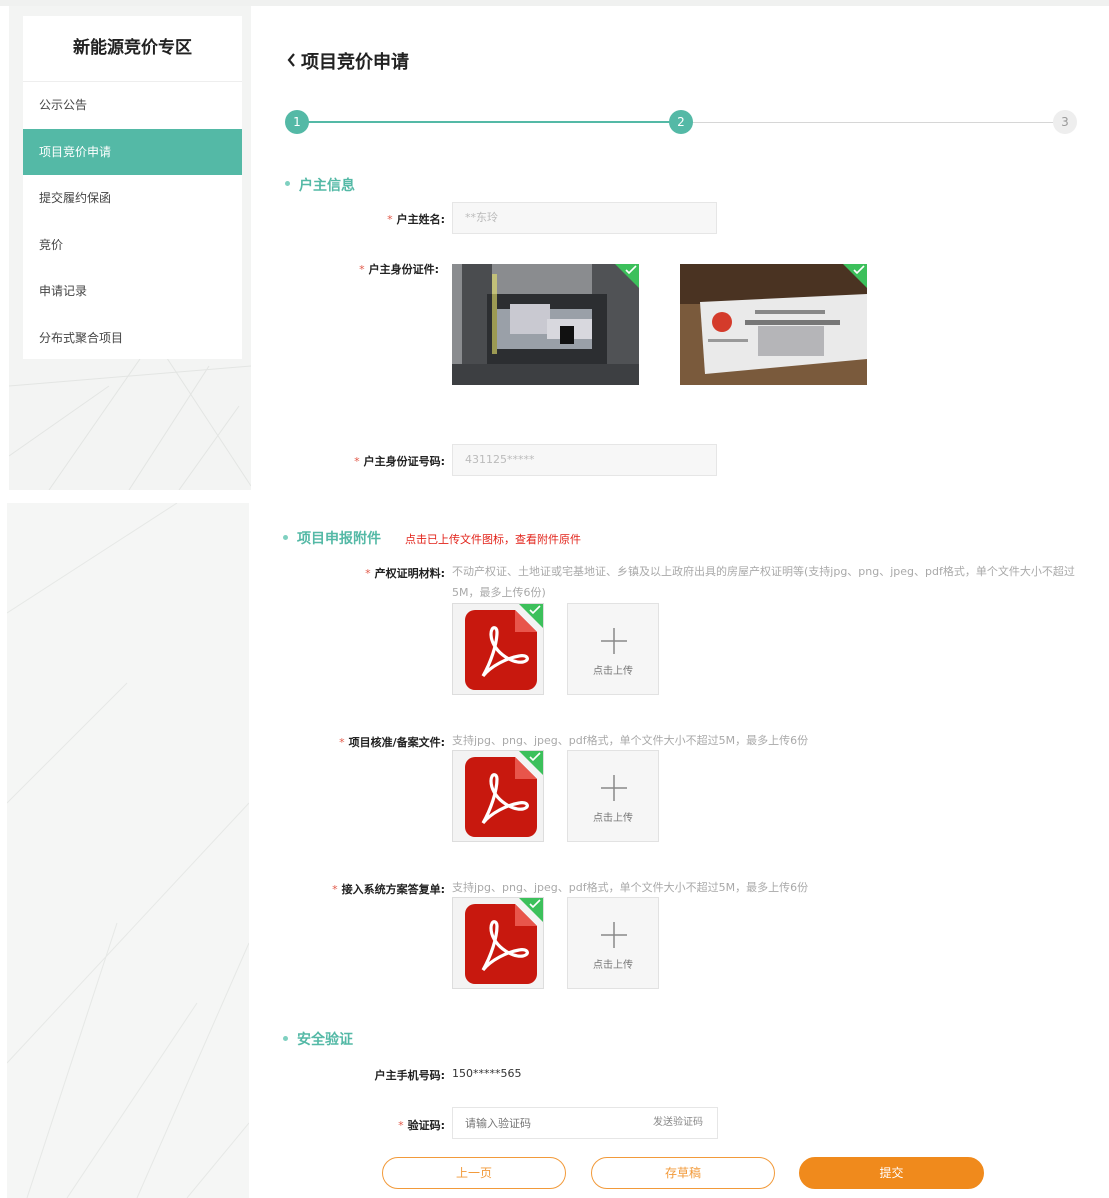 Image resolution: width=1109 pixels, height=1198 pixels. I want to click on attachments-note: 点击已上传文件图标，查看附件原件, so click(493, 539).